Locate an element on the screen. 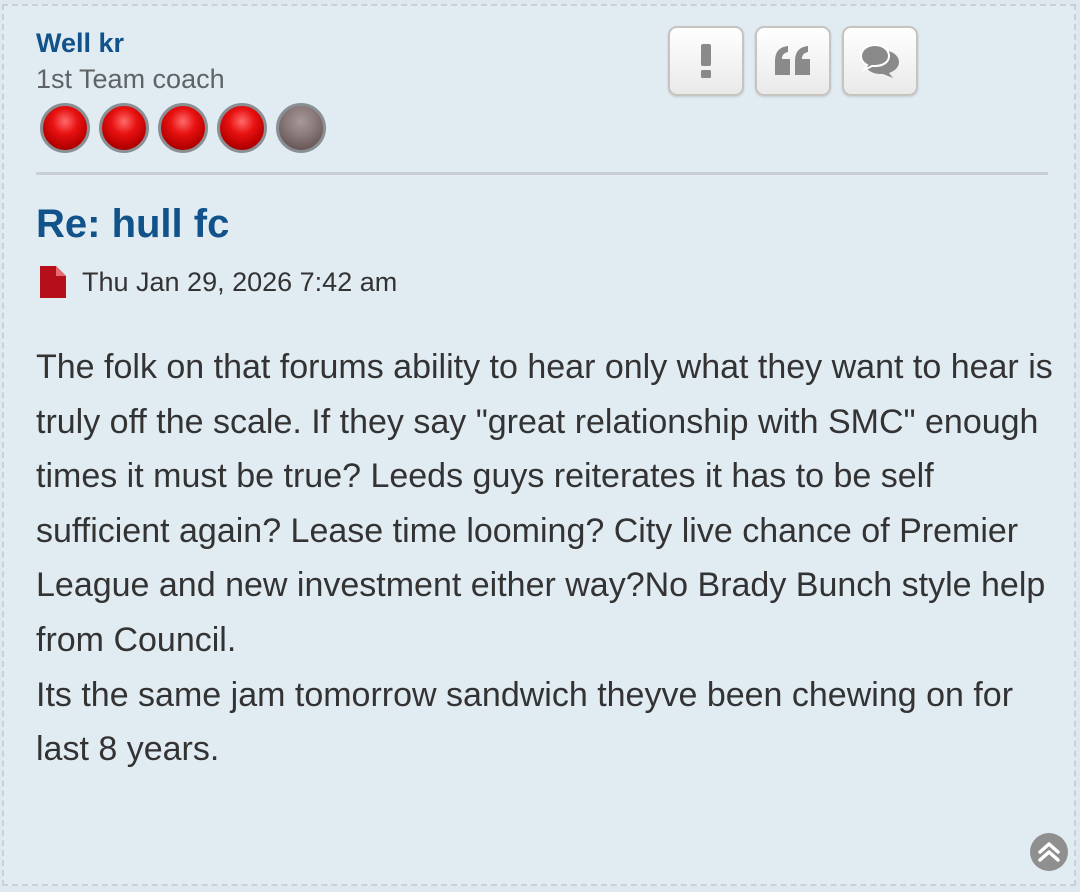 Image resolution: width=1080 pixels, height=892 pixels. report-button is located at coordinates (706, 61).